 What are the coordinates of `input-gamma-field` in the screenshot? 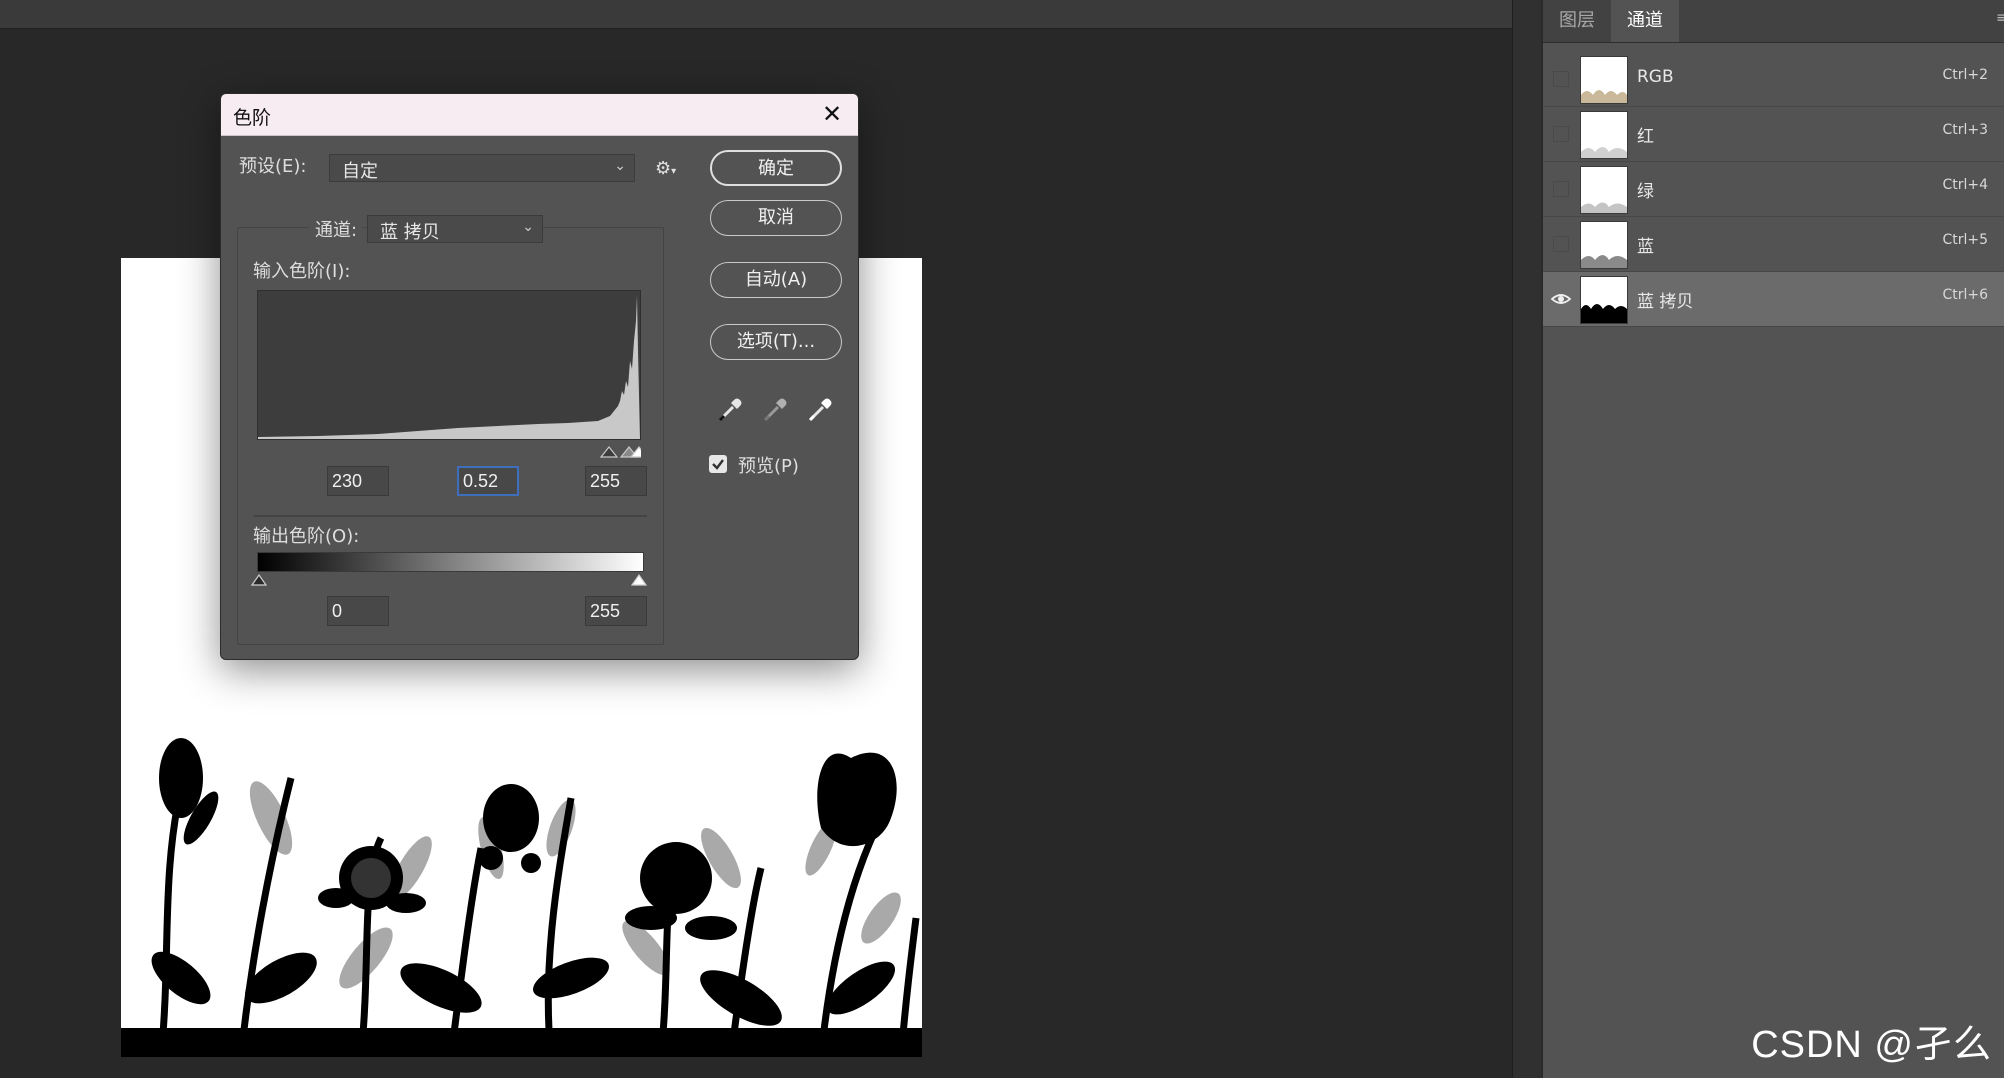 It's located at (488, 481).